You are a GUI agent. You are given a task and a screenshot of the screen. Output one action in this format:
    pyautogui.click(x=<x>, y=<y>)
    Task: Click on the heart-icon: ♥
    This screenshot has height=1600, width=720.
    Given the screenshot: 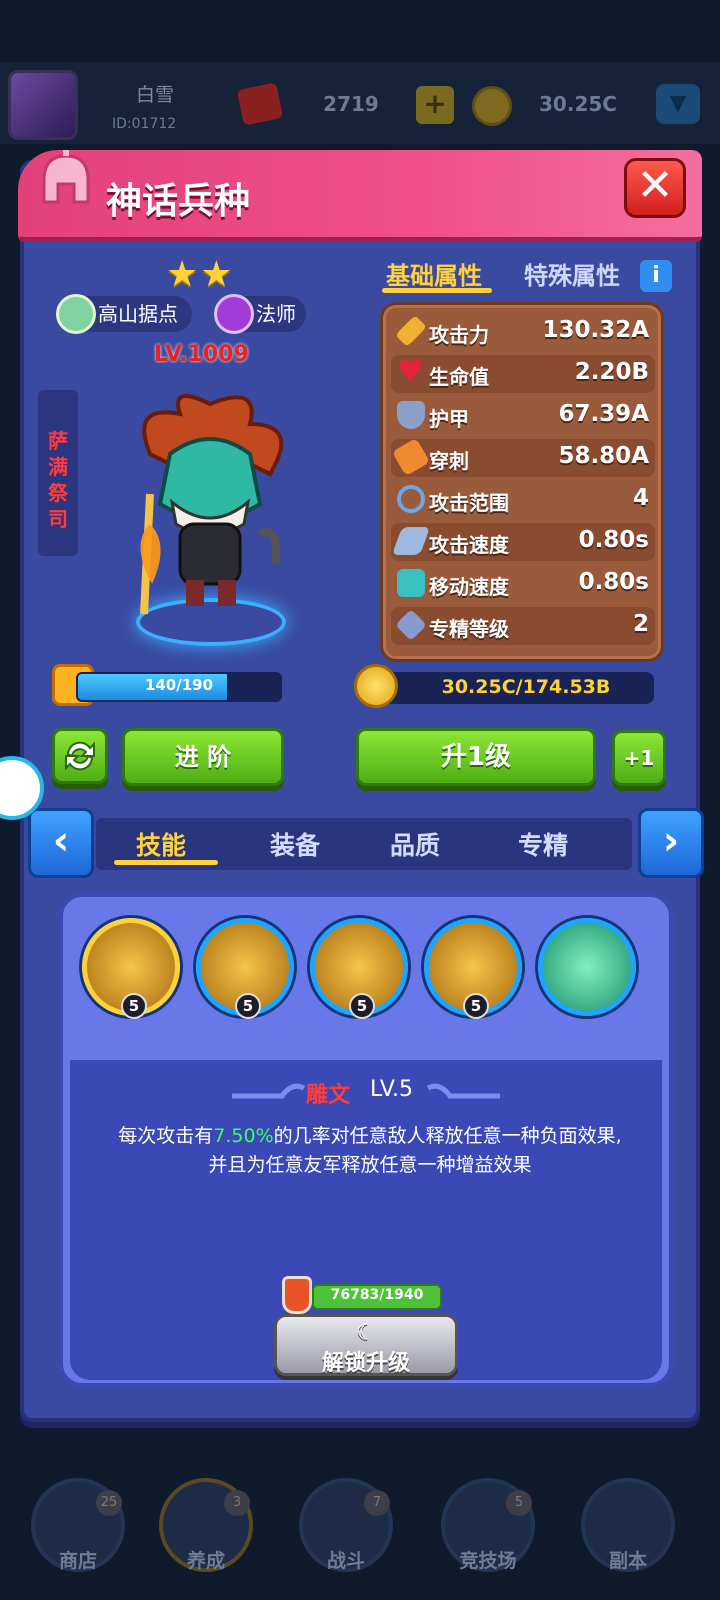 What is the action you would take?
    pyautogui.click(x=410, y=371)
    